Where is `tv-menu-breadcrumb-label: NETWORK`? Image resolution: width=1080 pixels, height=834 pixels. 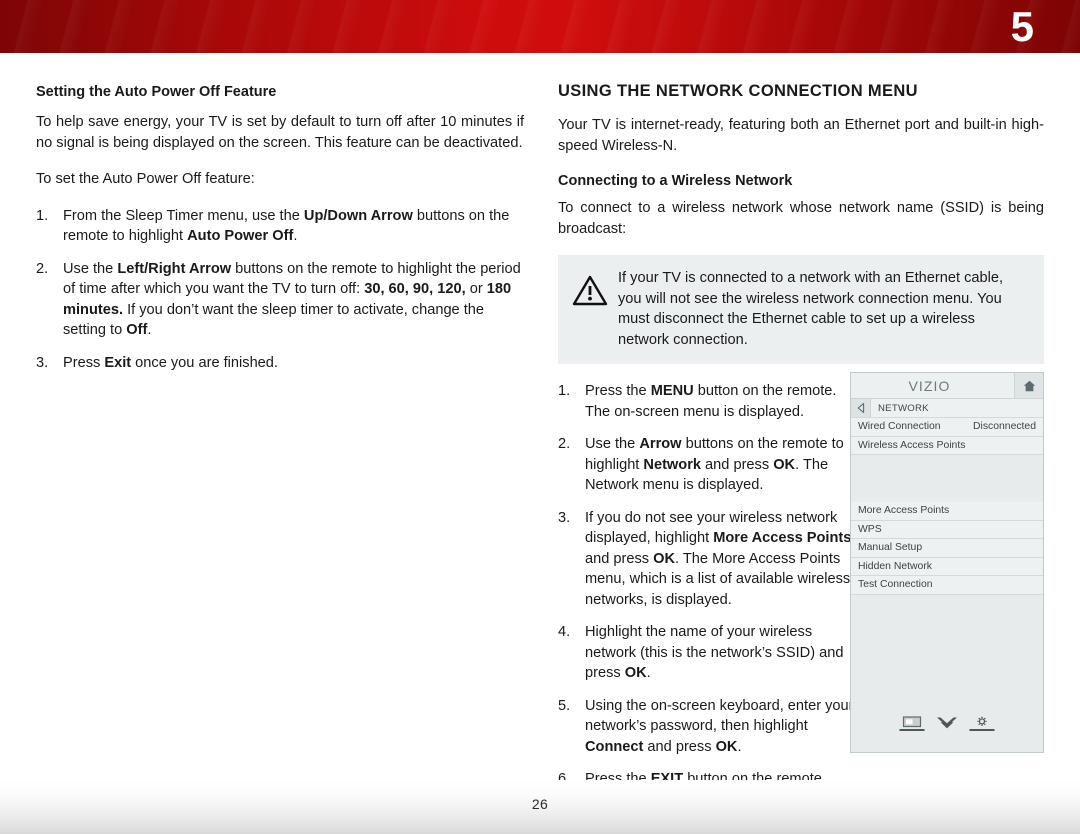 tv-menu-breadcrumb-label: NETWORK is located at coordinates (903, 408).